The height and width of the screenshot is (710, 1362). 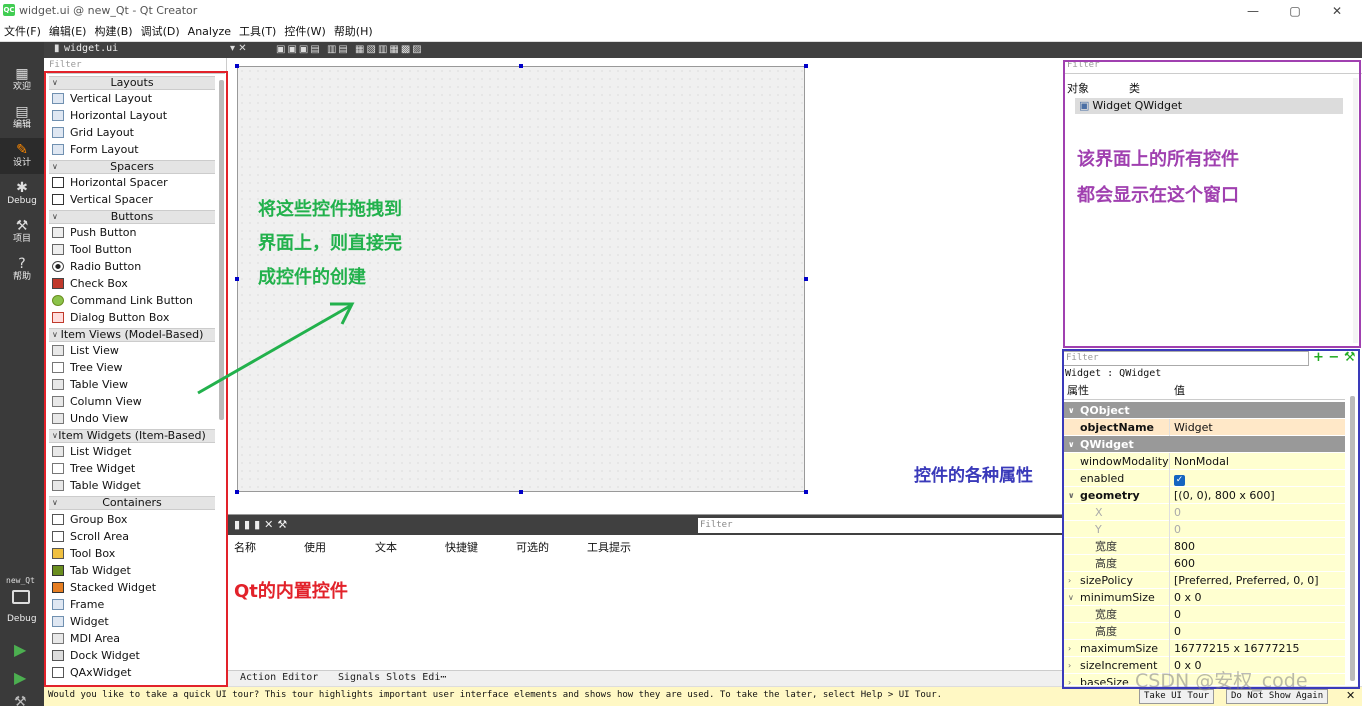 I want to click on bug-icon: ✱, so click(x=22, y=188).